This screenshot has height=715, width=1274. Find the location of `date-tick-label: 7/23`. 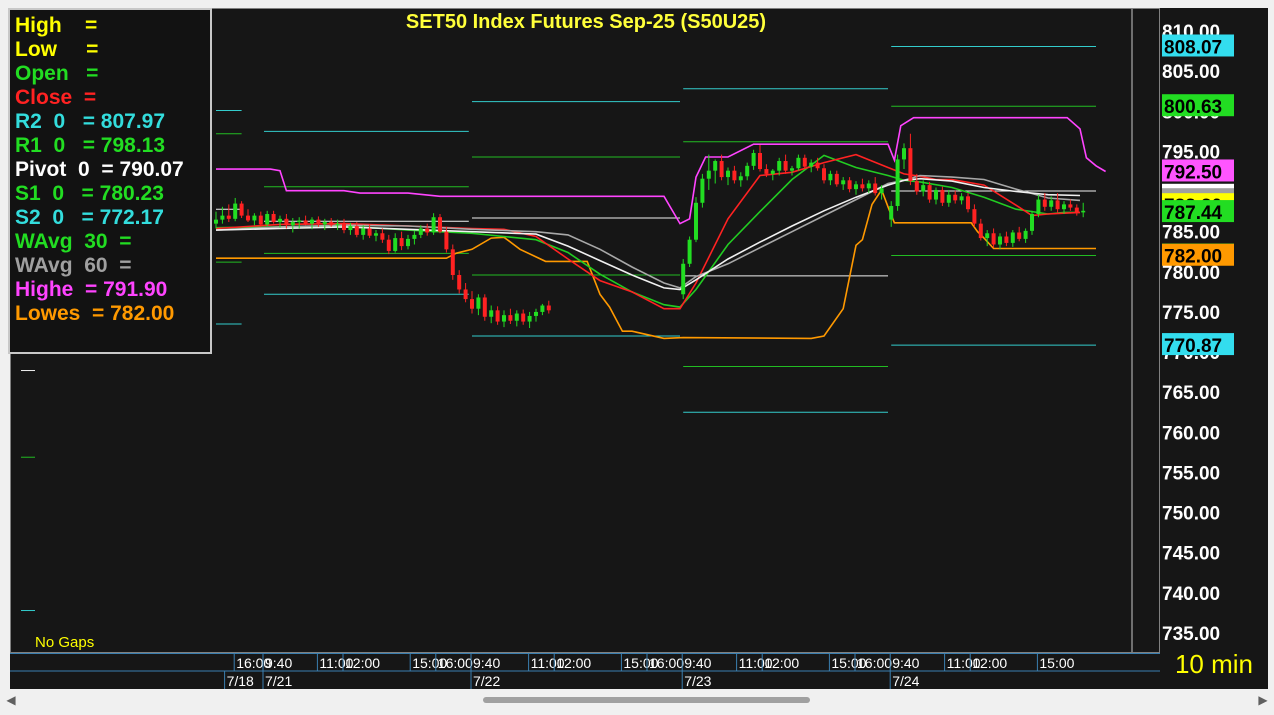

date-tick-label: 7/23 is located at coordinates (697, 681).